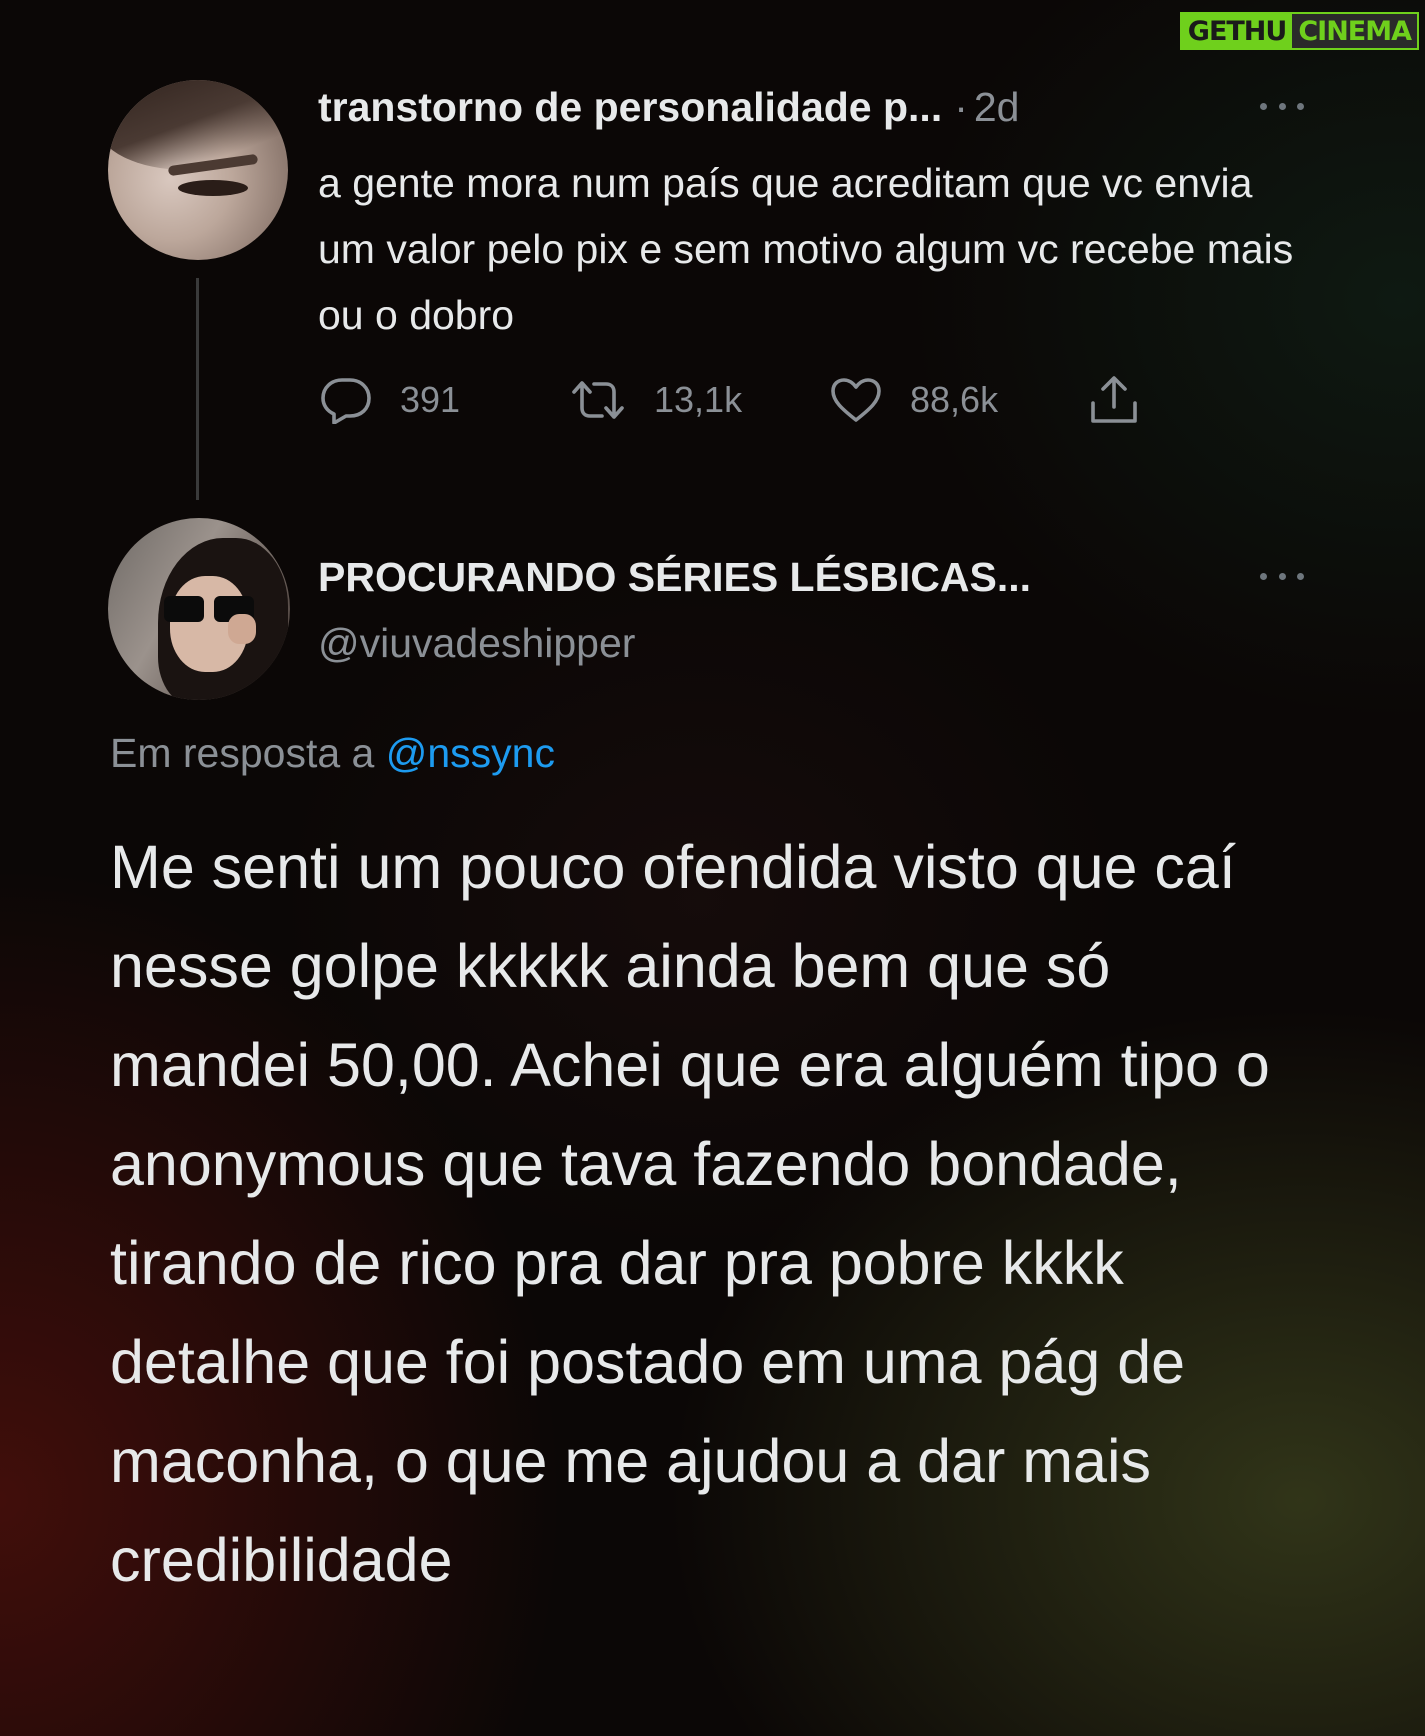  I want to click on retweet-button: 13,1k, so click(656, 400).